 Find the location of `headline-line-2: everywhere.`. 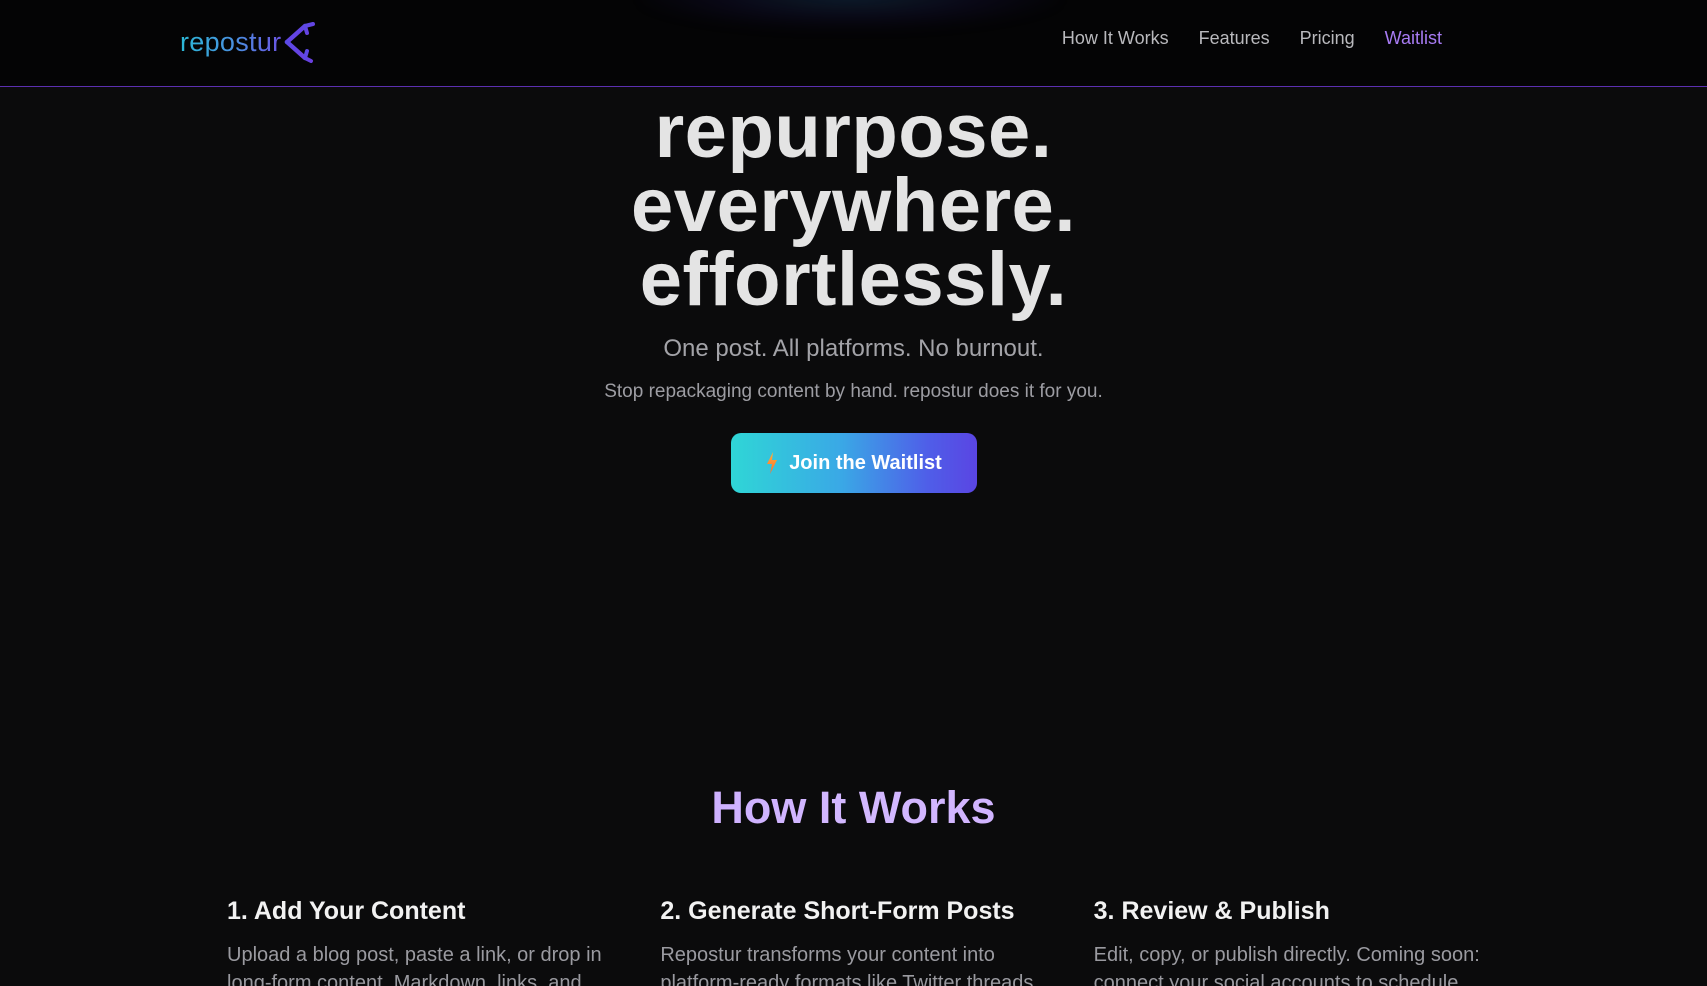

headline-line-2: everywhere. is located at coordinates (853, 205).